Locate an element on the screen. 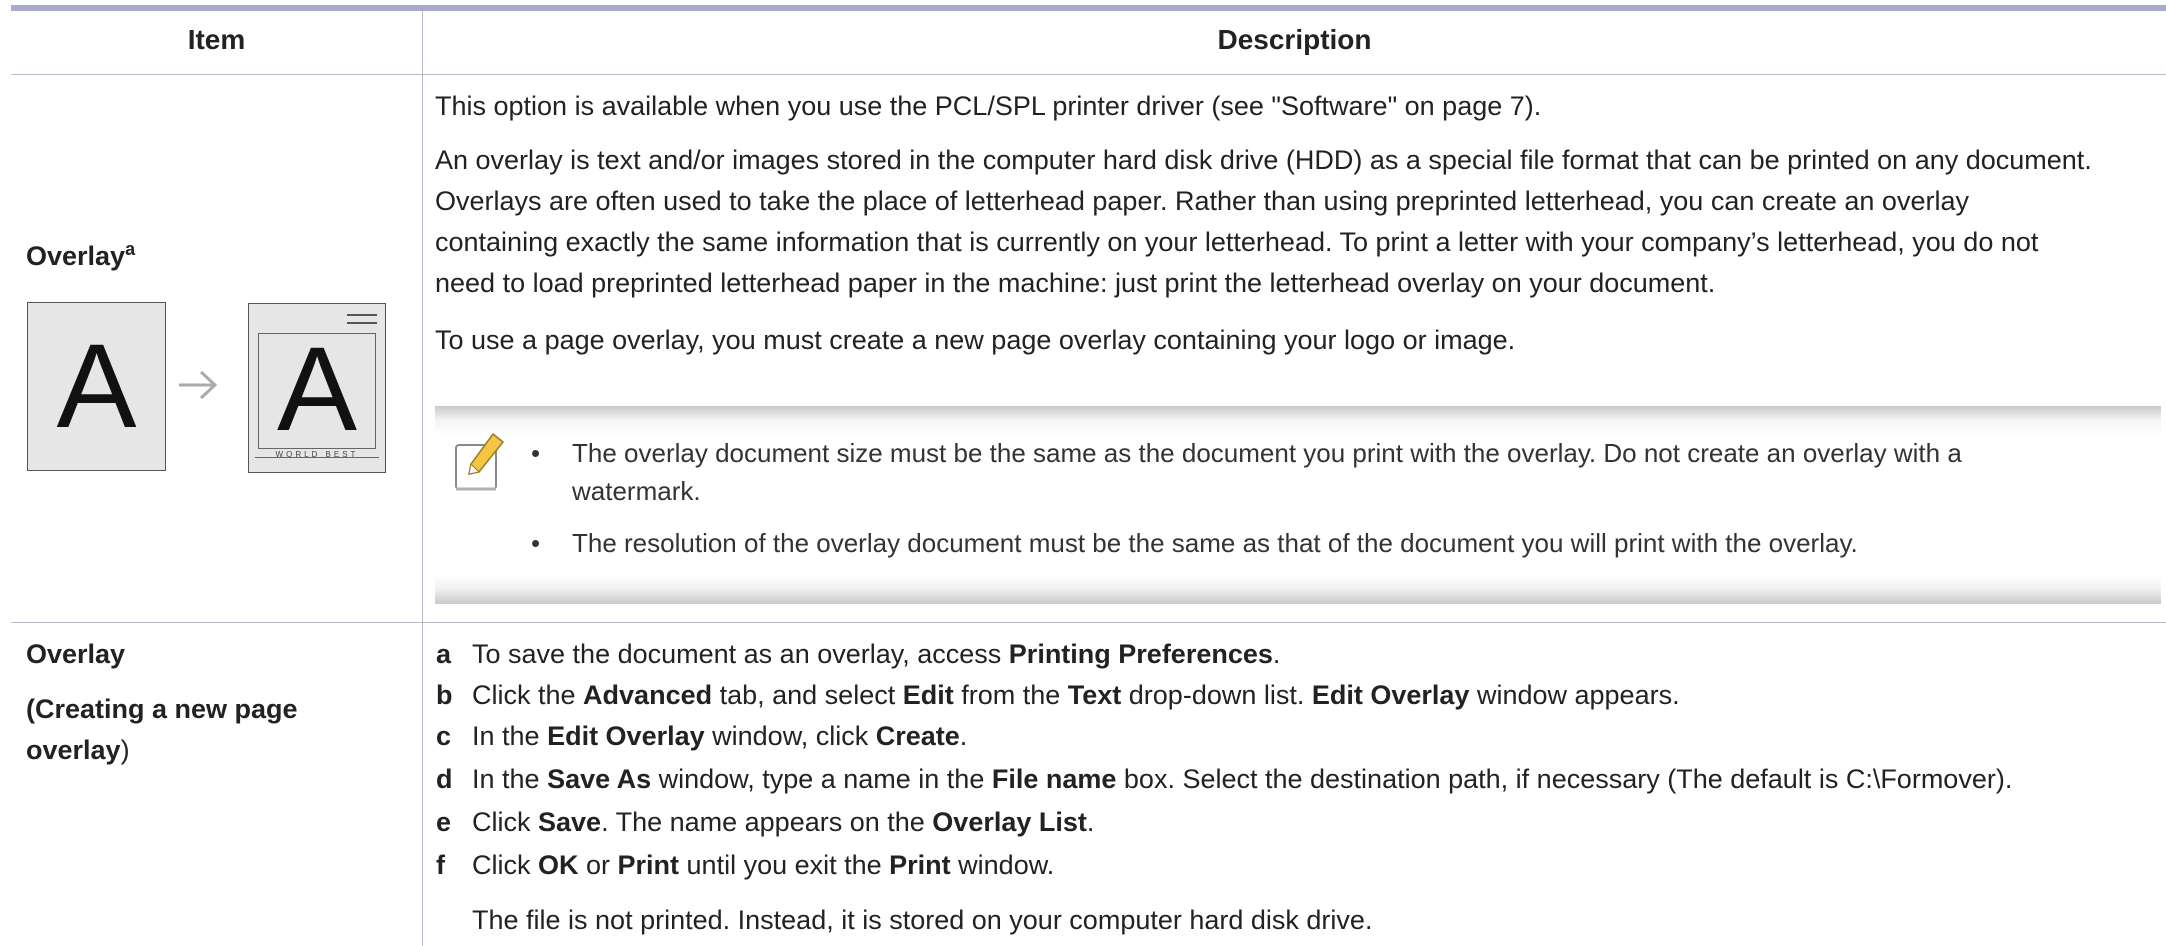 The height and width of the screenshot is (946, 2166). plain-page: A is located at coordinates (96, 386).